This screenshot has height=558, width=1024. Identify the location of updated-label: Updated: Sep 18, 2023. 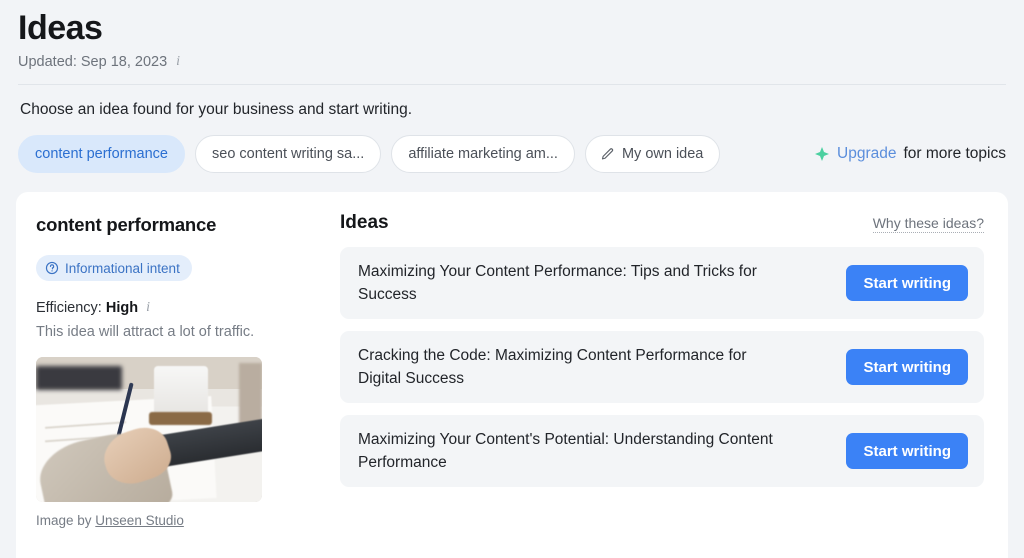
(93, 62).